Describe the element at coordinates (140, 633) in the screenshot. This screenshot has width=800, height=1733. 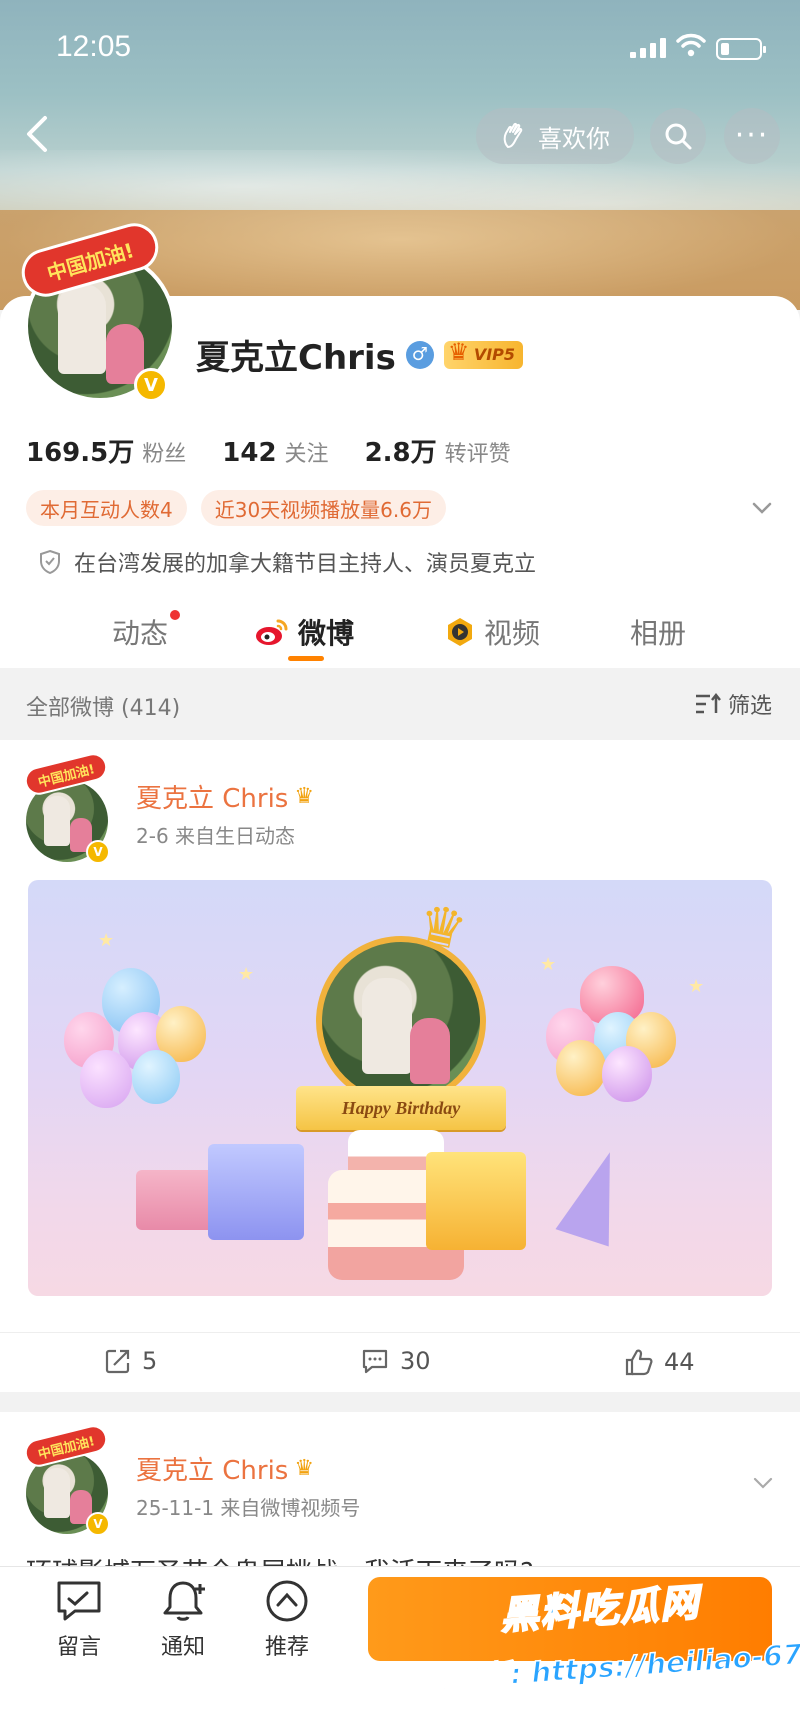
I see `tab-dynamics-label: 动态` at that location.